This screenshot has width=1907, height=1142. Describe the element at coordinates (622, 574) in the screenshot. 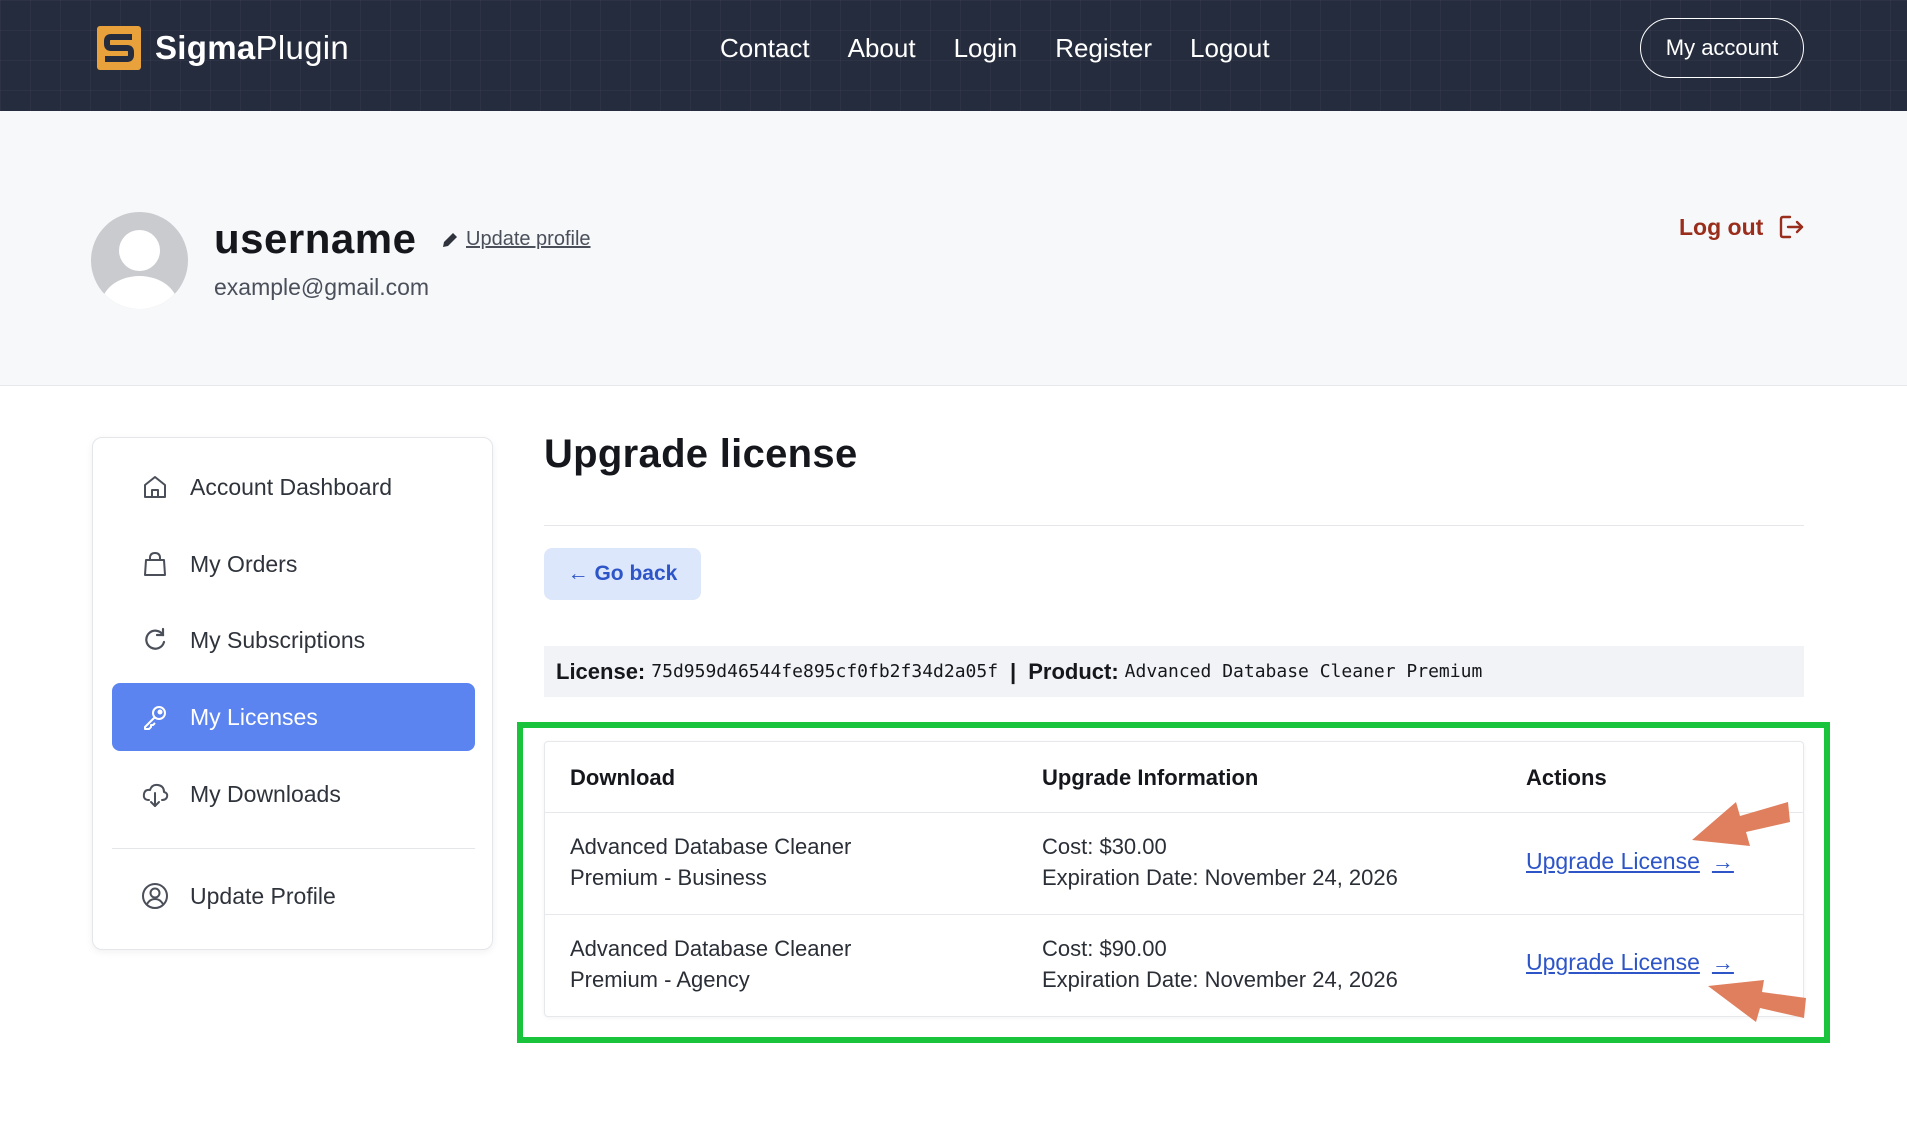

I see `go-back-button: ← Go back` at that location.